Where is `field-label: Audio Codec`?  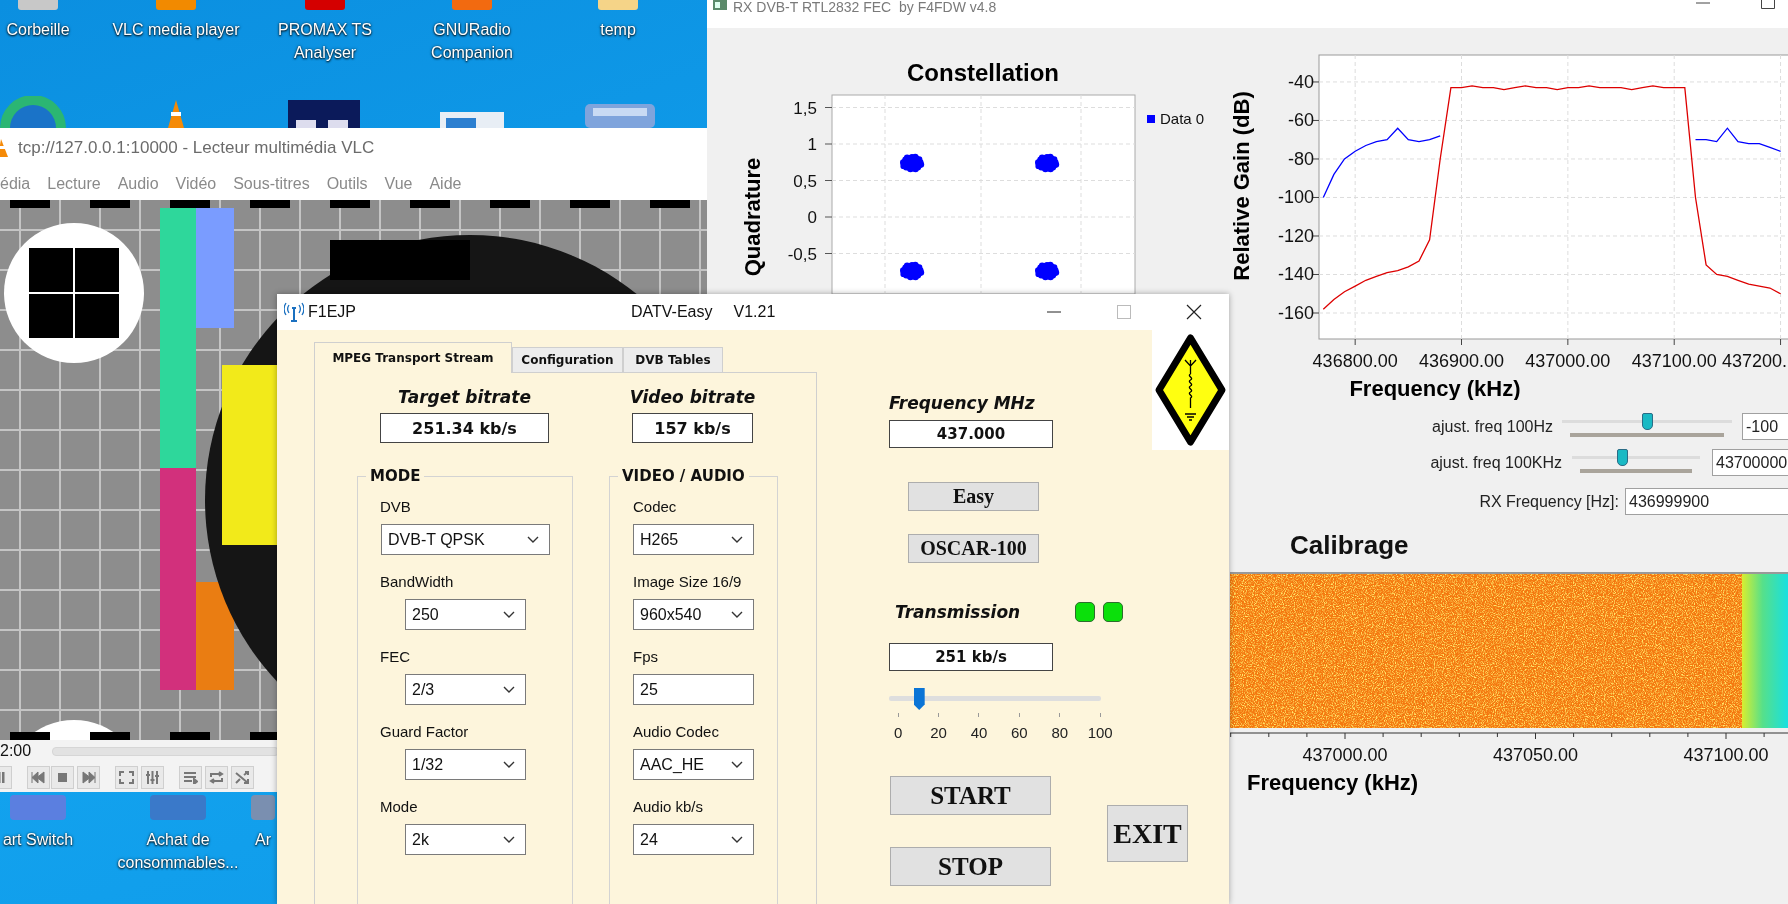 field-label: Audio Codec is located at coordinates (676, 732).